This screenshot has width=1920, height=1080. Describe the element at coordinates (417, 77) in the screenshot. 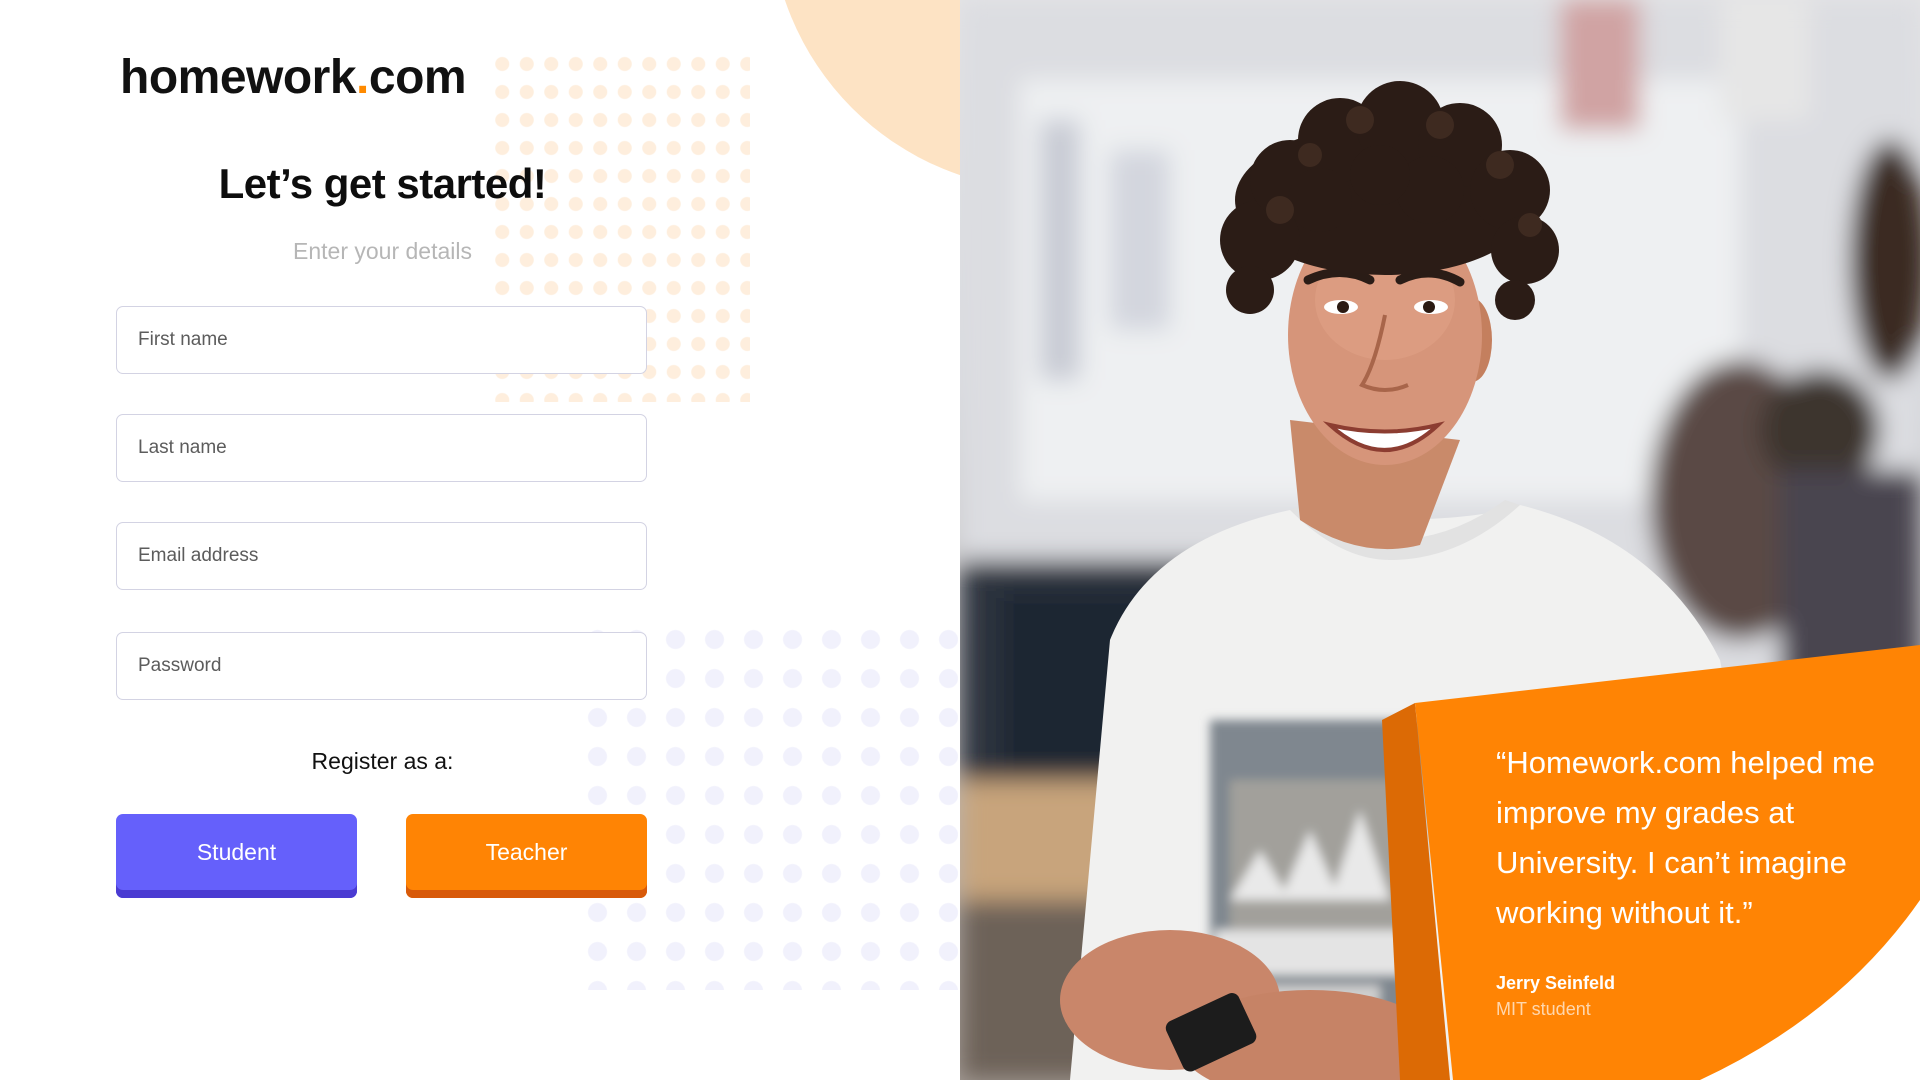

I see `brand-tld: com` at that location.